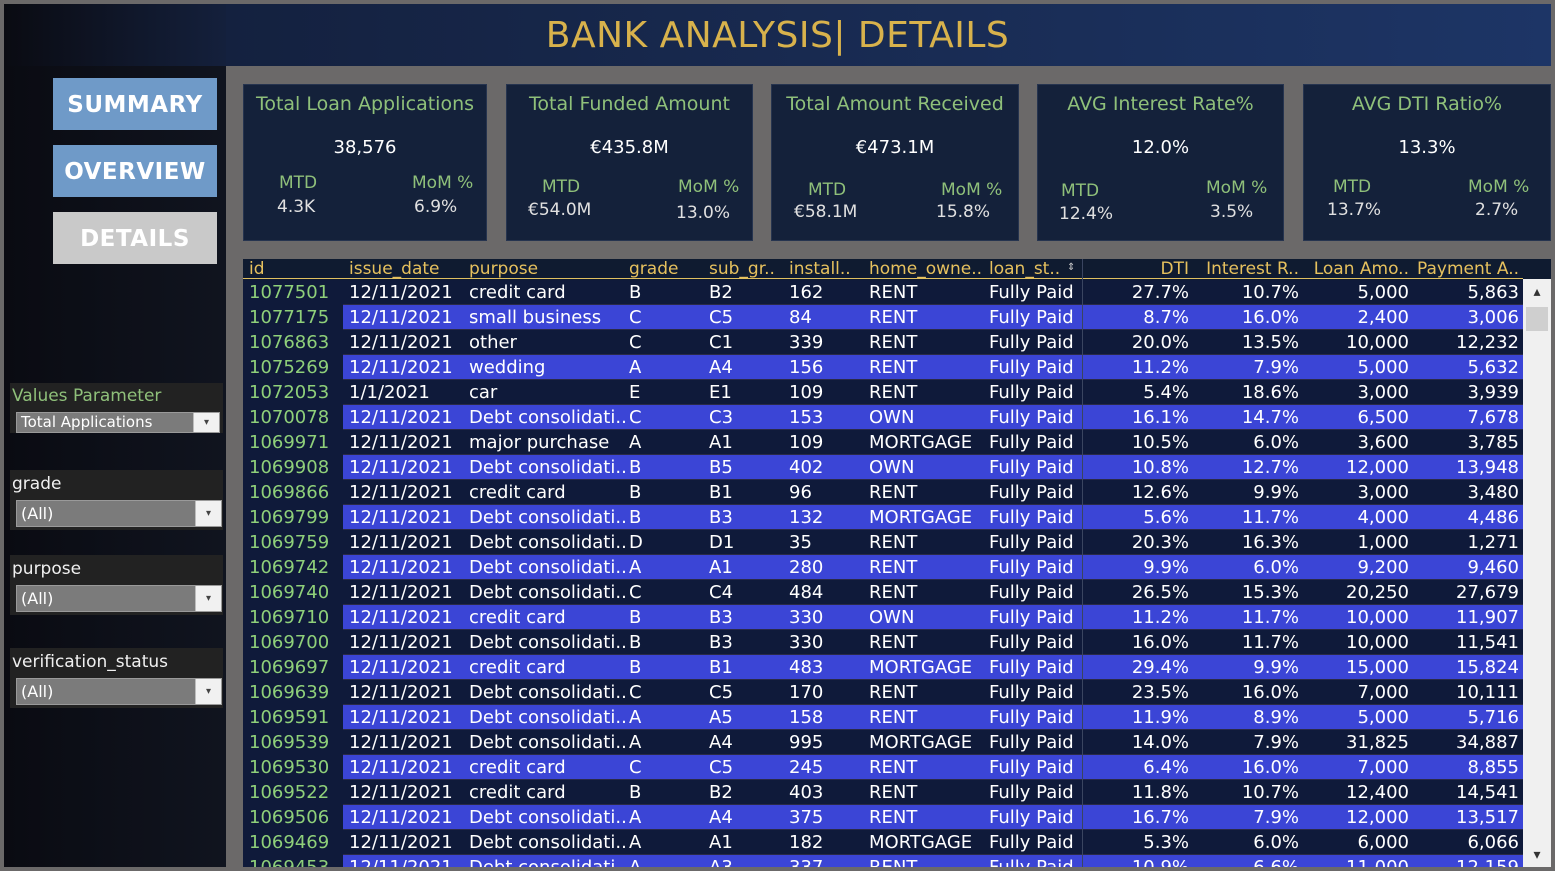 The height and width of the screenshot is (871, 1555). I want to click on table-cell: 16.3%, so click(1270, 542).